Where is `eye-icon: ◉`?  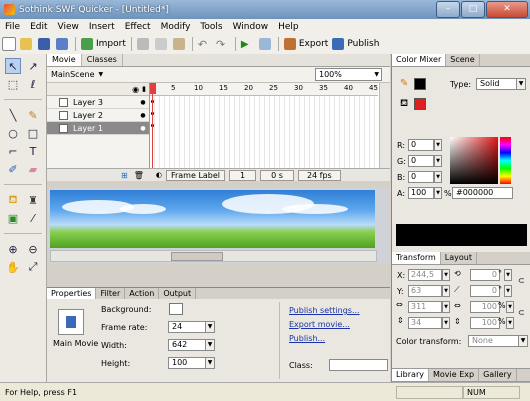 eye-icon: ◉ is located at coordinates (135, 89).